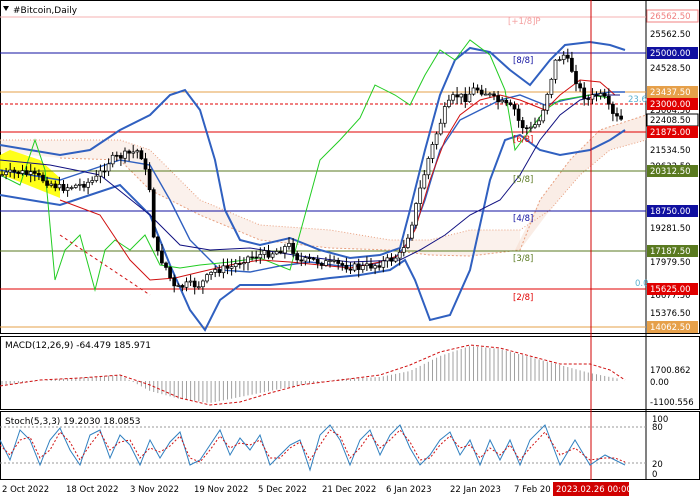 The height and width of the screenshot is (500, 700). Describe the element at coordinates (670, 17) in the screenshot. I see `svg-text: 26562.50` at that location.